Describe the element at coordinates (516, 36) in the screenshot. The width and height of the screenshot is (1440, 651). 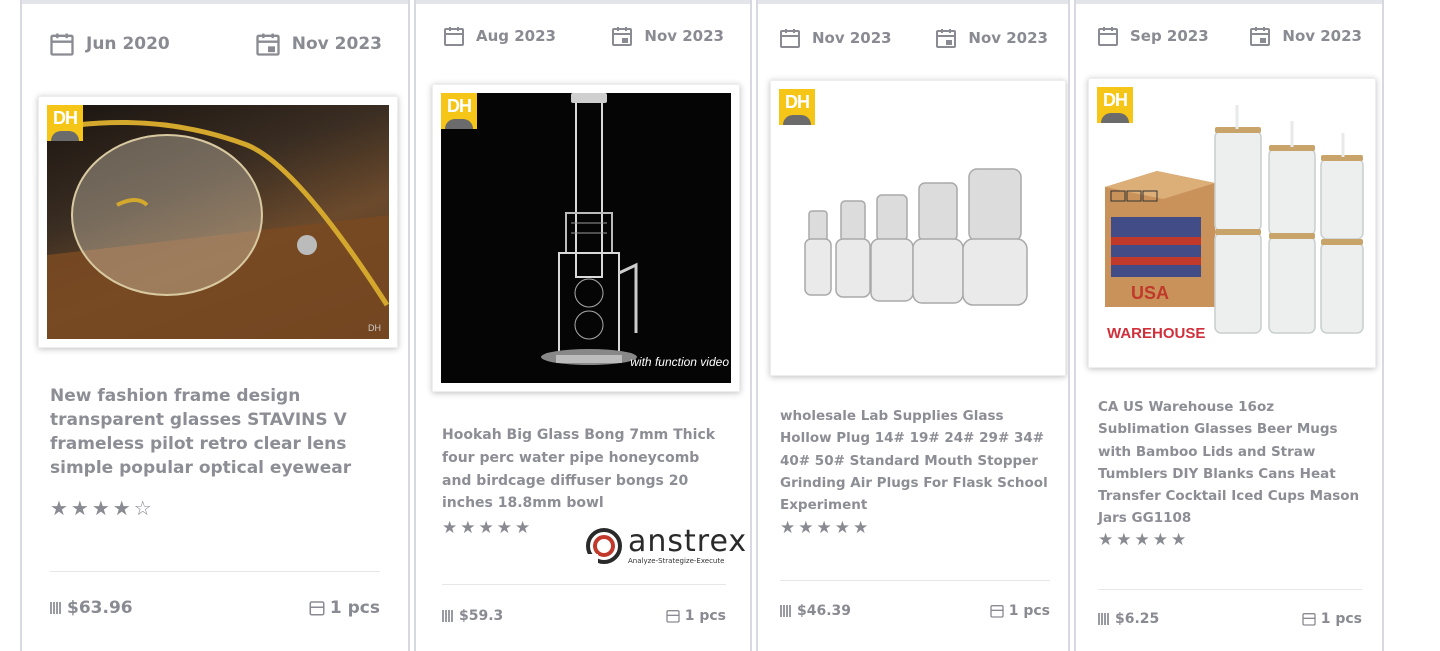
I see `first-seen-label: Aug 2023` at that location.